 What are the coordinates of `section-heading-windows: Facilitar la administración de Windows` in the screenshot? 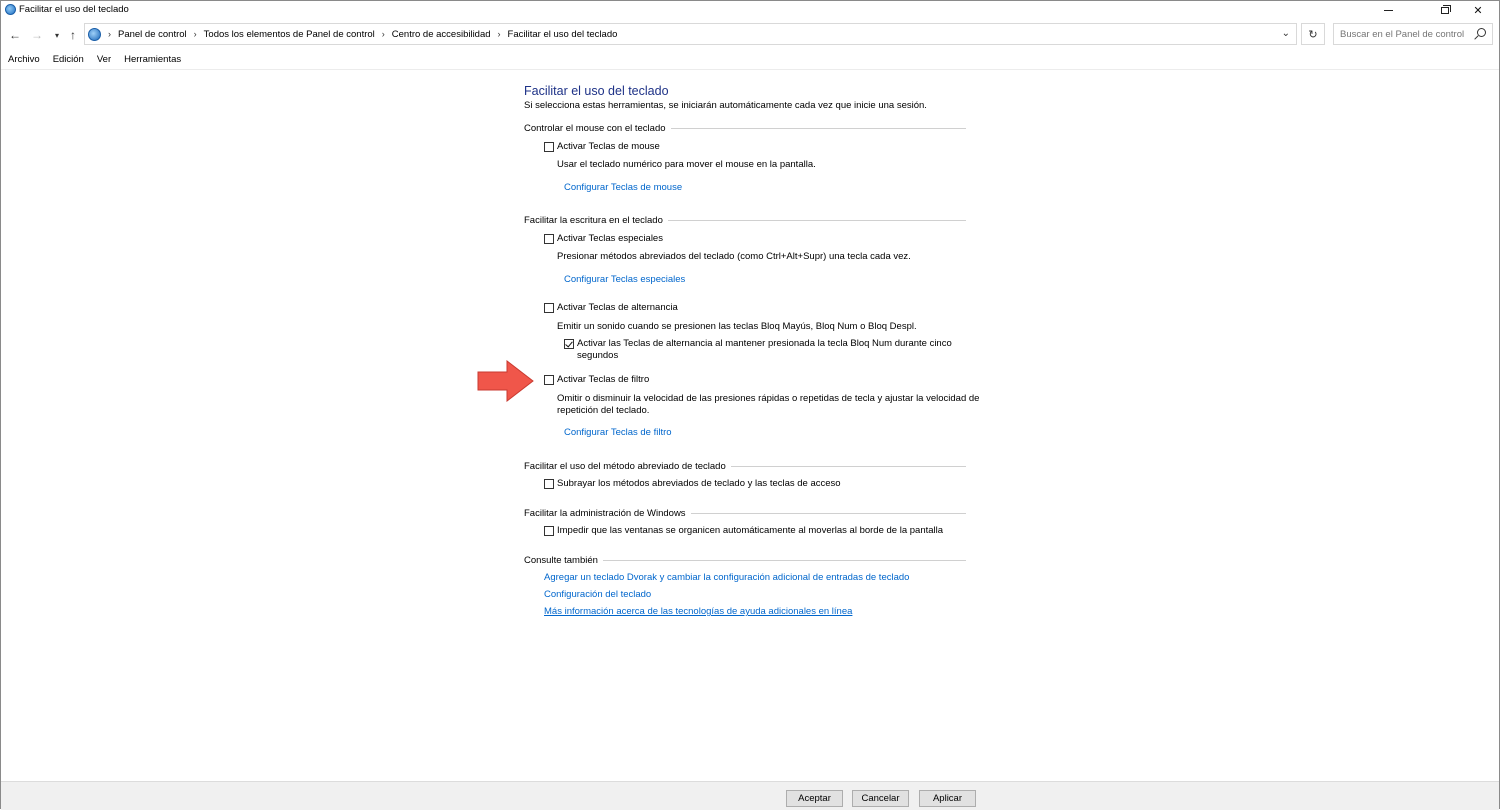 It's located at (745, 513).